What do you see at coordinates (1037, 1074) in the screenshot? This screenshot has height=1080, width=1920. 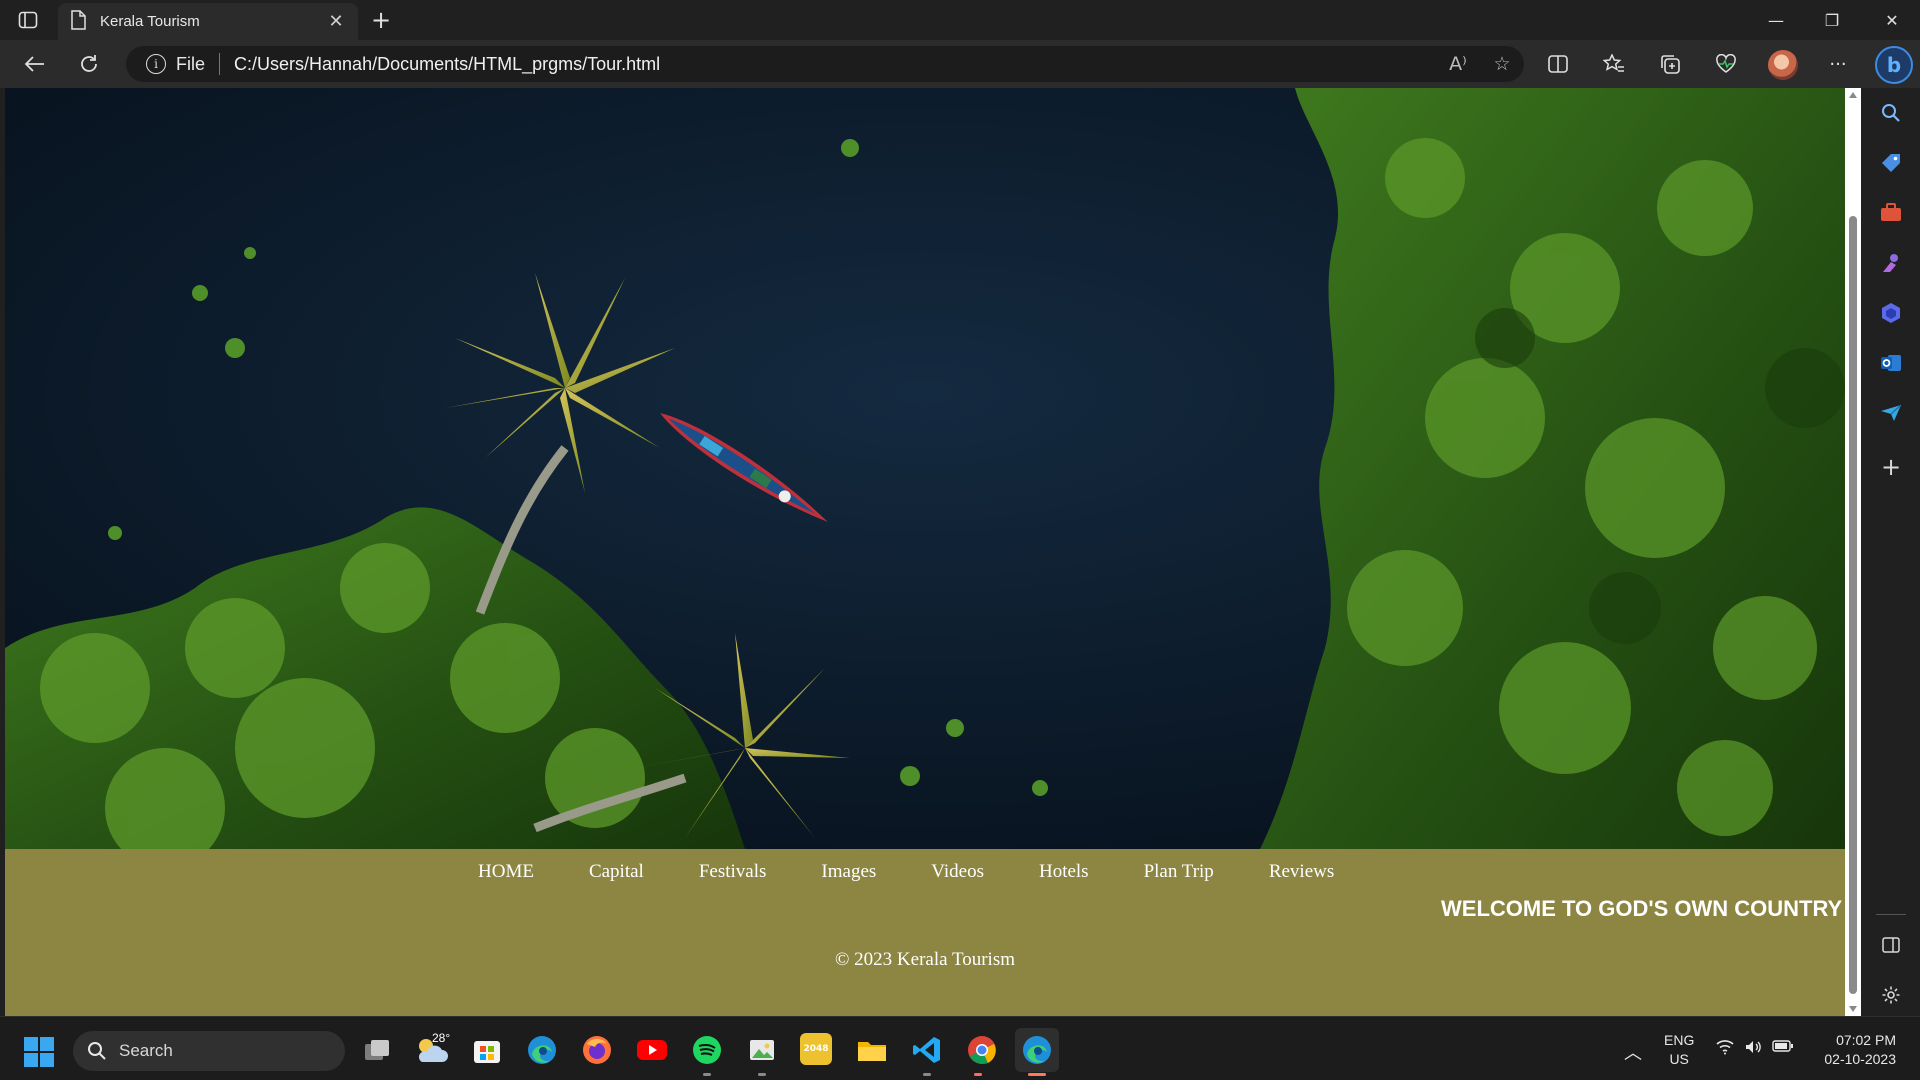 I see `active-indicator` at bounding box center [1037, 1074].